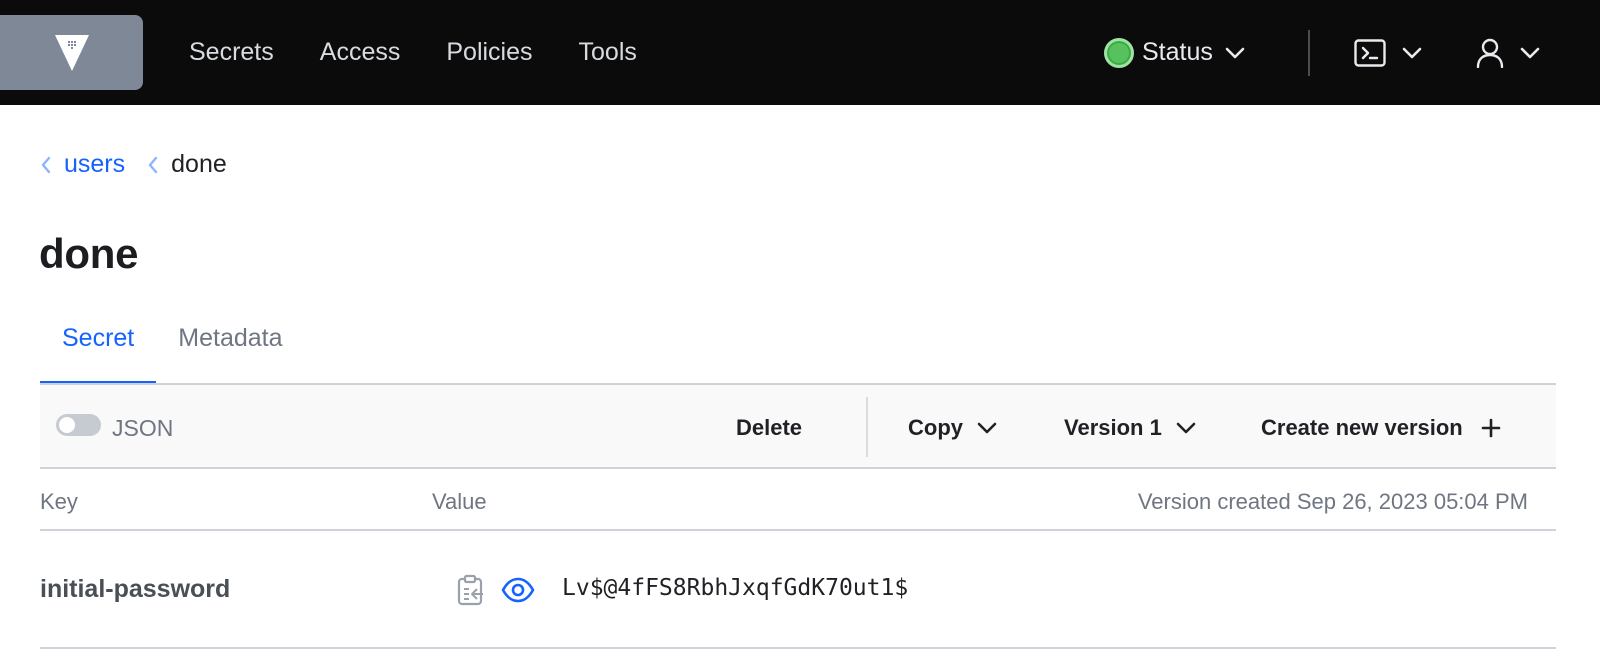 This screenshot has width=1600, height=671. Describe the element at coordinates (78, 425) in the screenshot. I see `json-toggle` at that location.